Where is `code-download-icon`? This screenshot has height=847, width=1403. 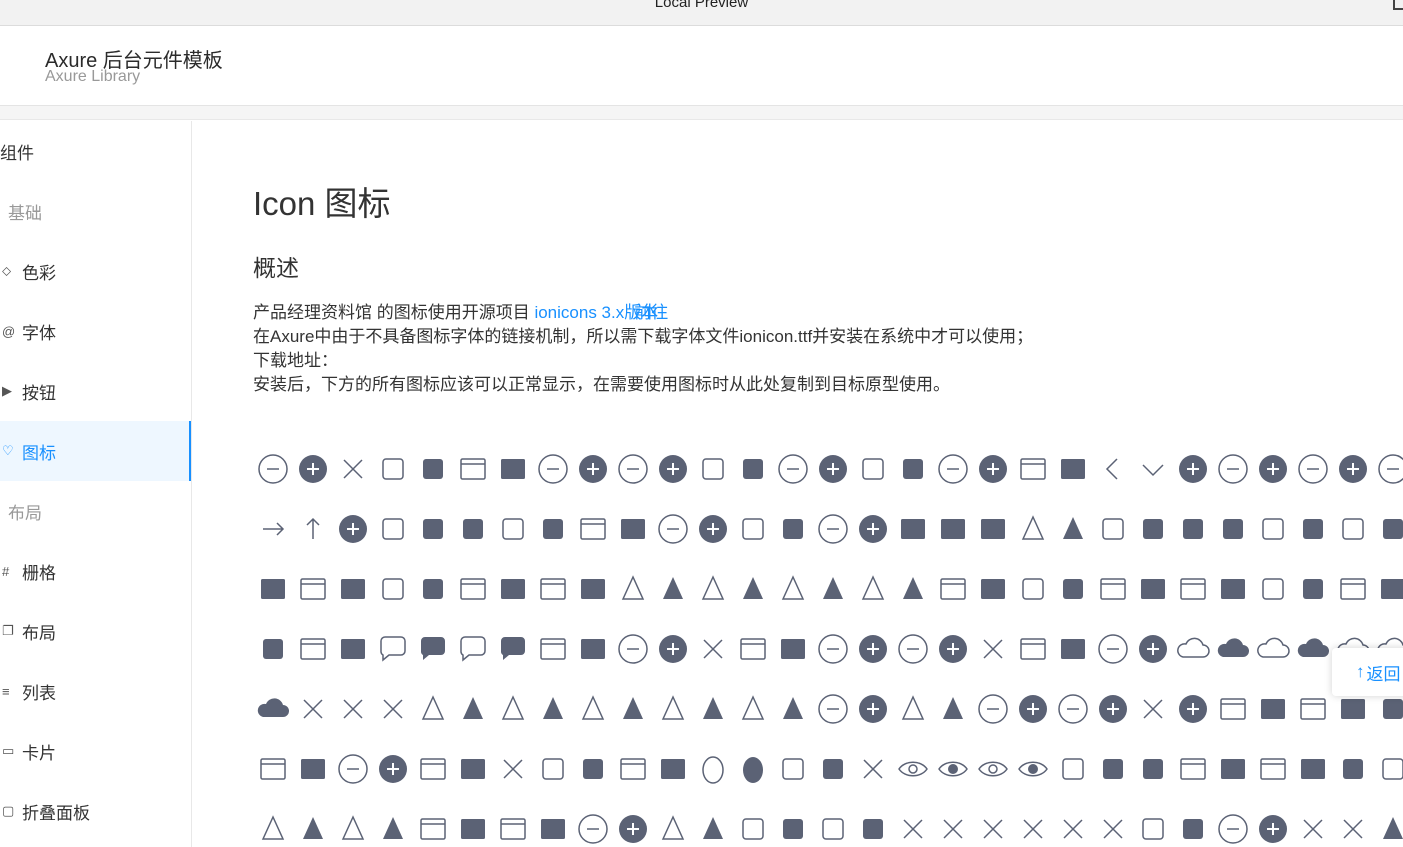
code-download-icon is located at coordinates (353, 709).